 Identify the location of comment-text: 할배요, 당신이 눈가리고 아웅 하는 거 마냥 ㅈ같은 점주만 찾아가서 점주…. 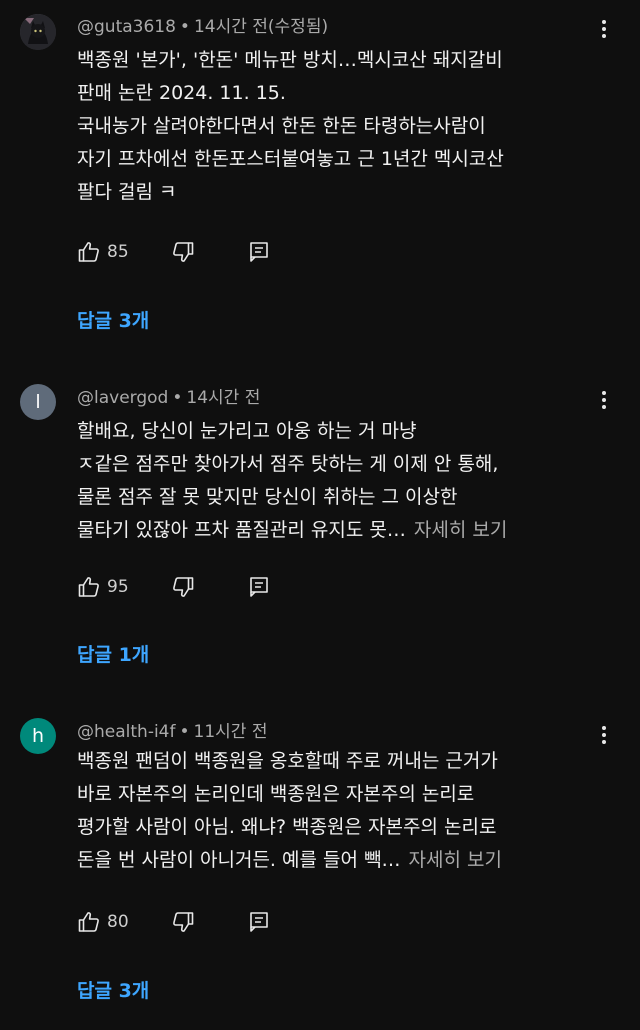
(349, 481).